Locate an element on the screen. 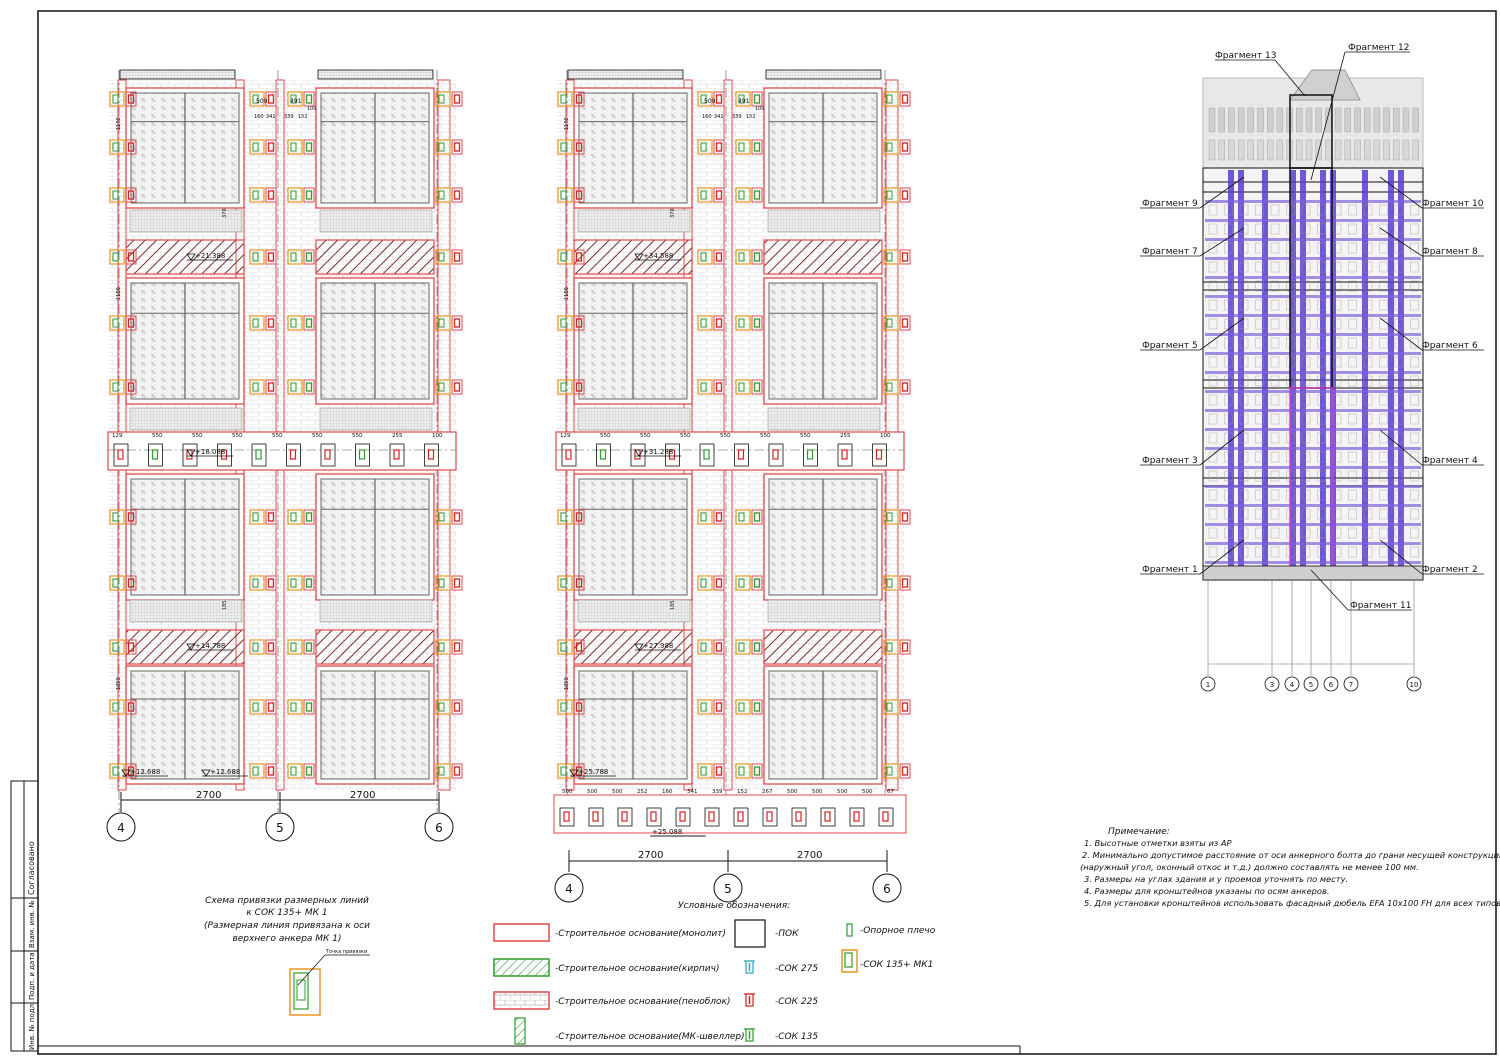  dim-vertical-1: 1150 is located at coordinates (567, 293).